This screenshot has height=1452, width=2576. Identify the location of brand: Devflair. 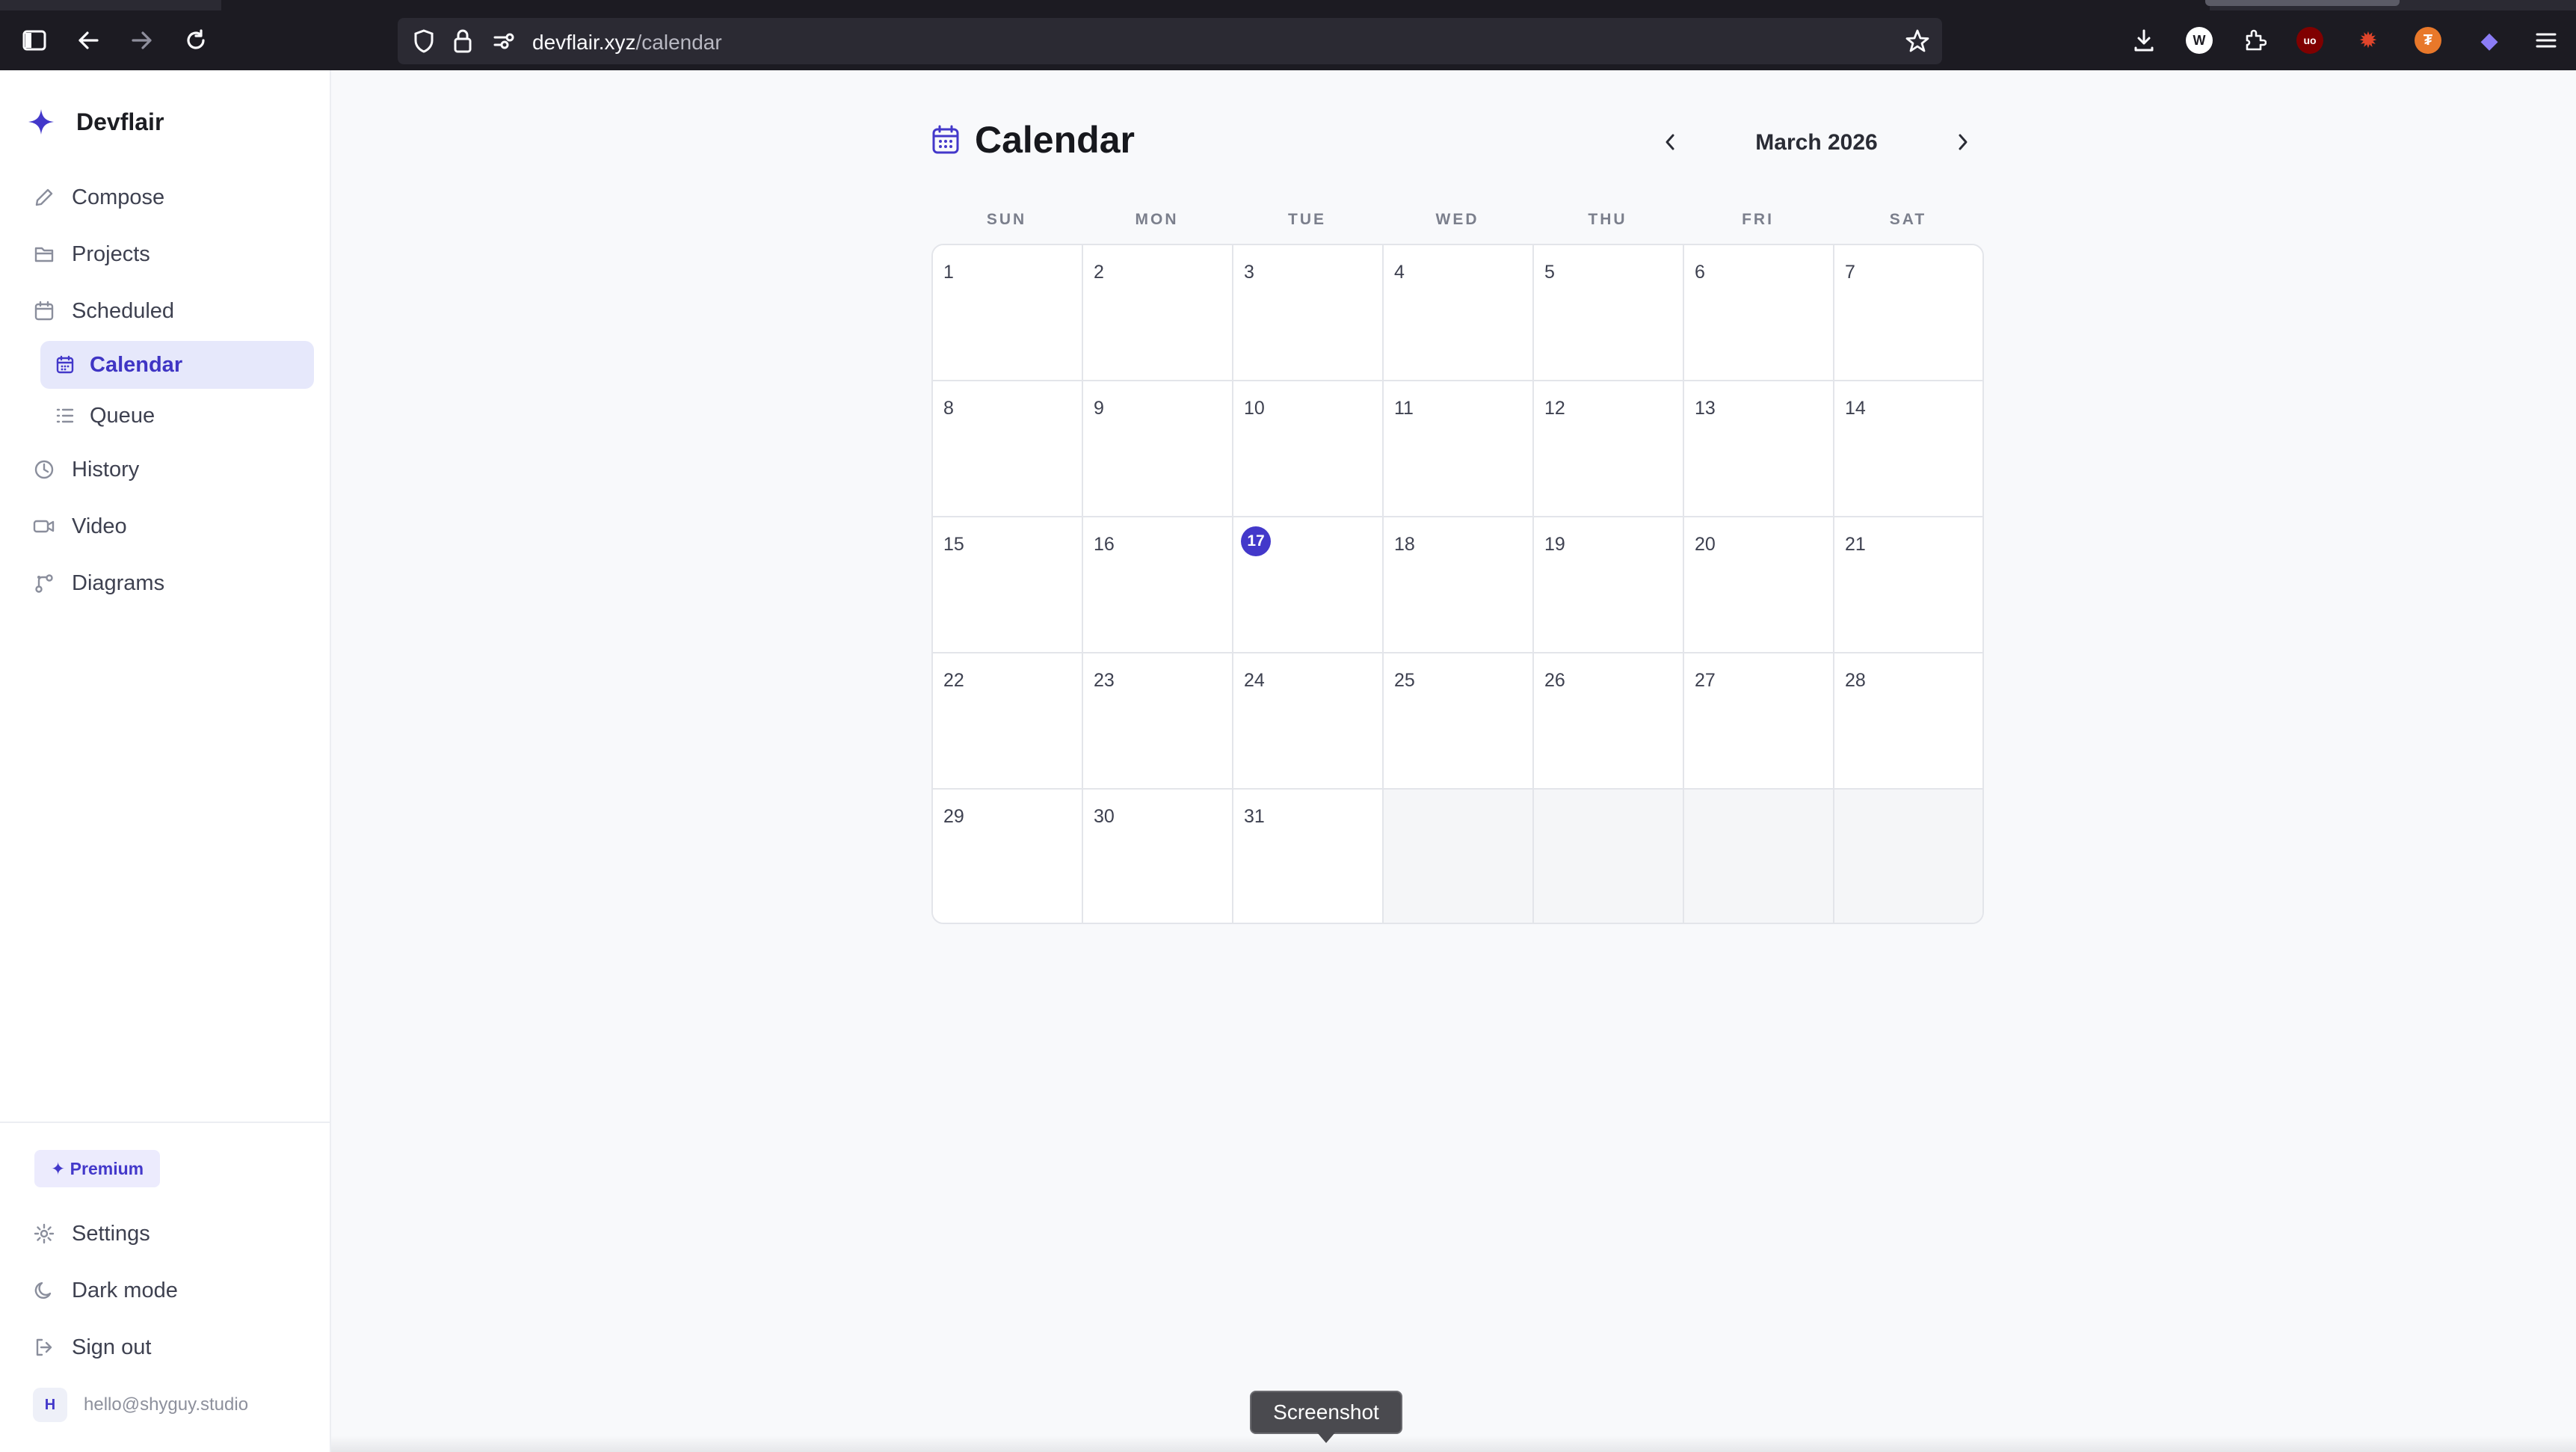
(95, 122).